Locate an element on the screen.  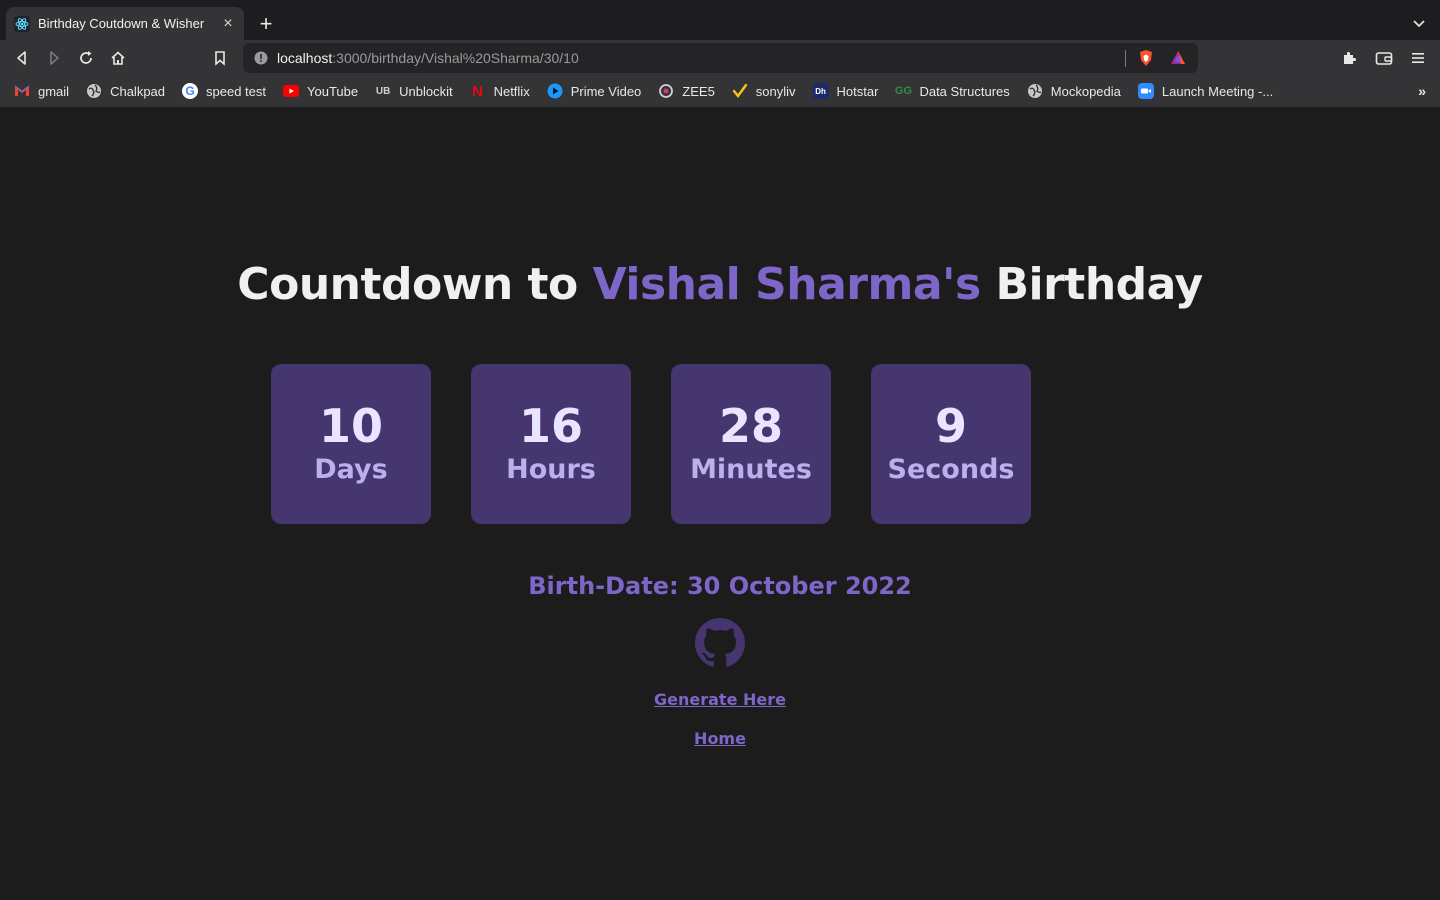
forward-button is located at coordinates (54, 58).